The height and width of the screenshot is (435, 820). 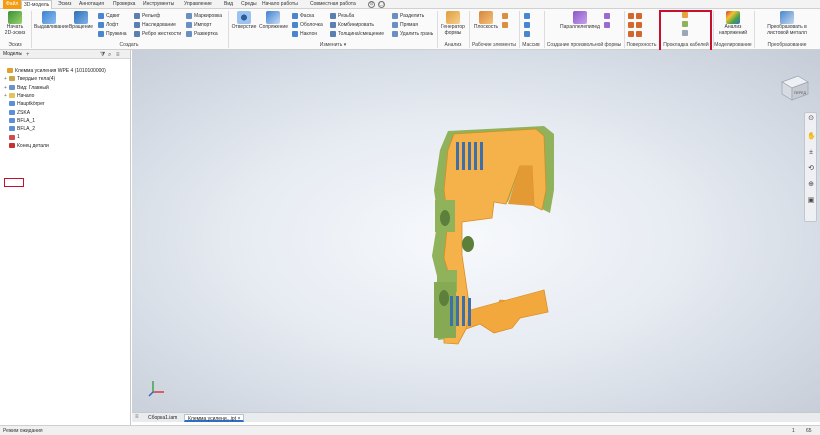 I want to click on shell-button: Оболочка, so click(x=307, y=25).